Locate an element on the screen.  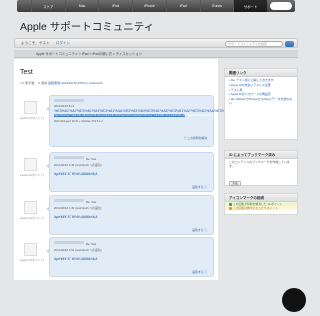
nav-item-support: サポート is located at coordinates (250, 6).